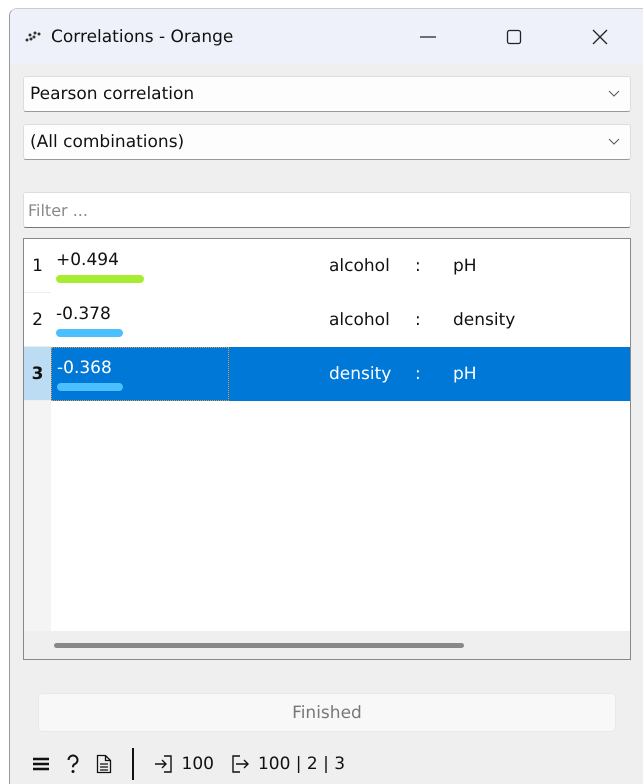 This screenshot has width=643, height=784. What do you see at coordinates (73, 764) in the screenshot?
I see `help-icon` at bounding box center [73, 764].